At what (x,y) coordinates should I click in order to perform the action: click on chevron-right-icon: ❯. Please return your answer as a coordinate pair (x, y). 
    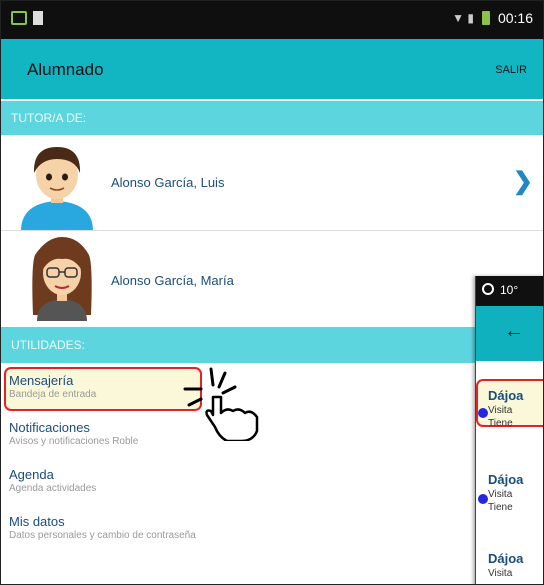
    Looking at the image, I should click on (522, 181).